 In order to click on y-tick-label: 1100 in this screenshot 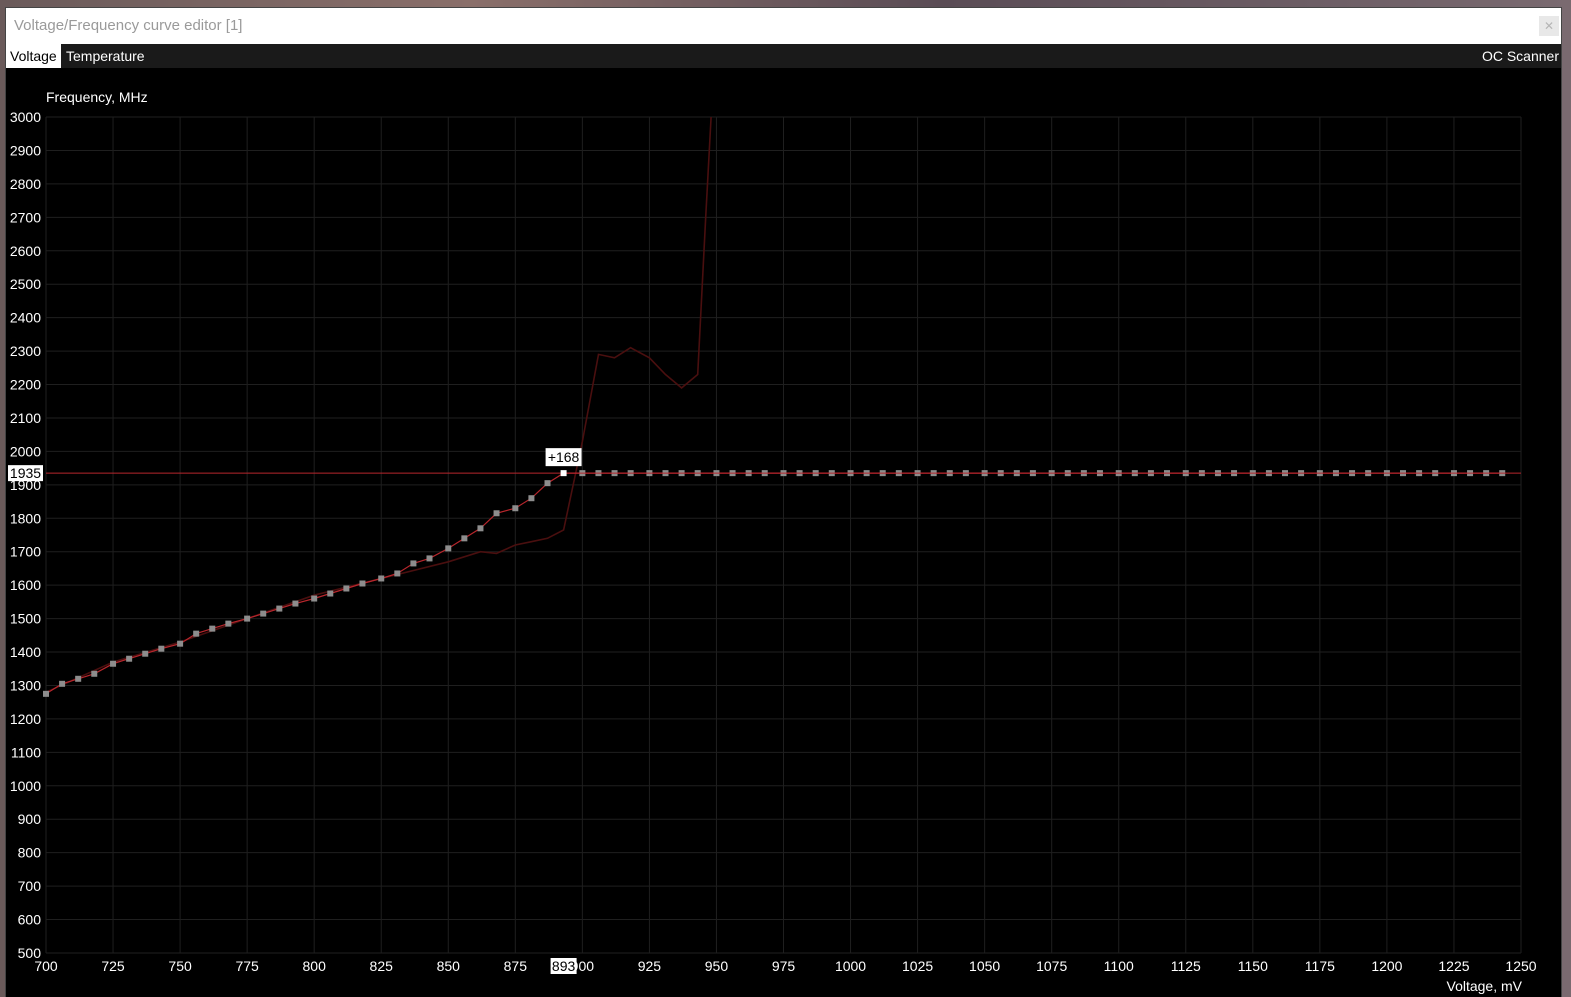, I will do `click(26, 752)`.